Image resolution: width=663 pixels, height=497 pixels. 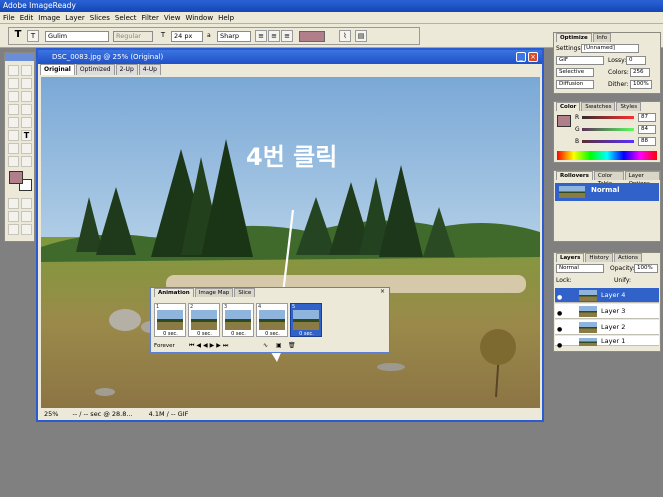 What do you see at coordinates (521, 57) in the screenshot?
I see `minimize-button: _` at bounding box center [521, 57].